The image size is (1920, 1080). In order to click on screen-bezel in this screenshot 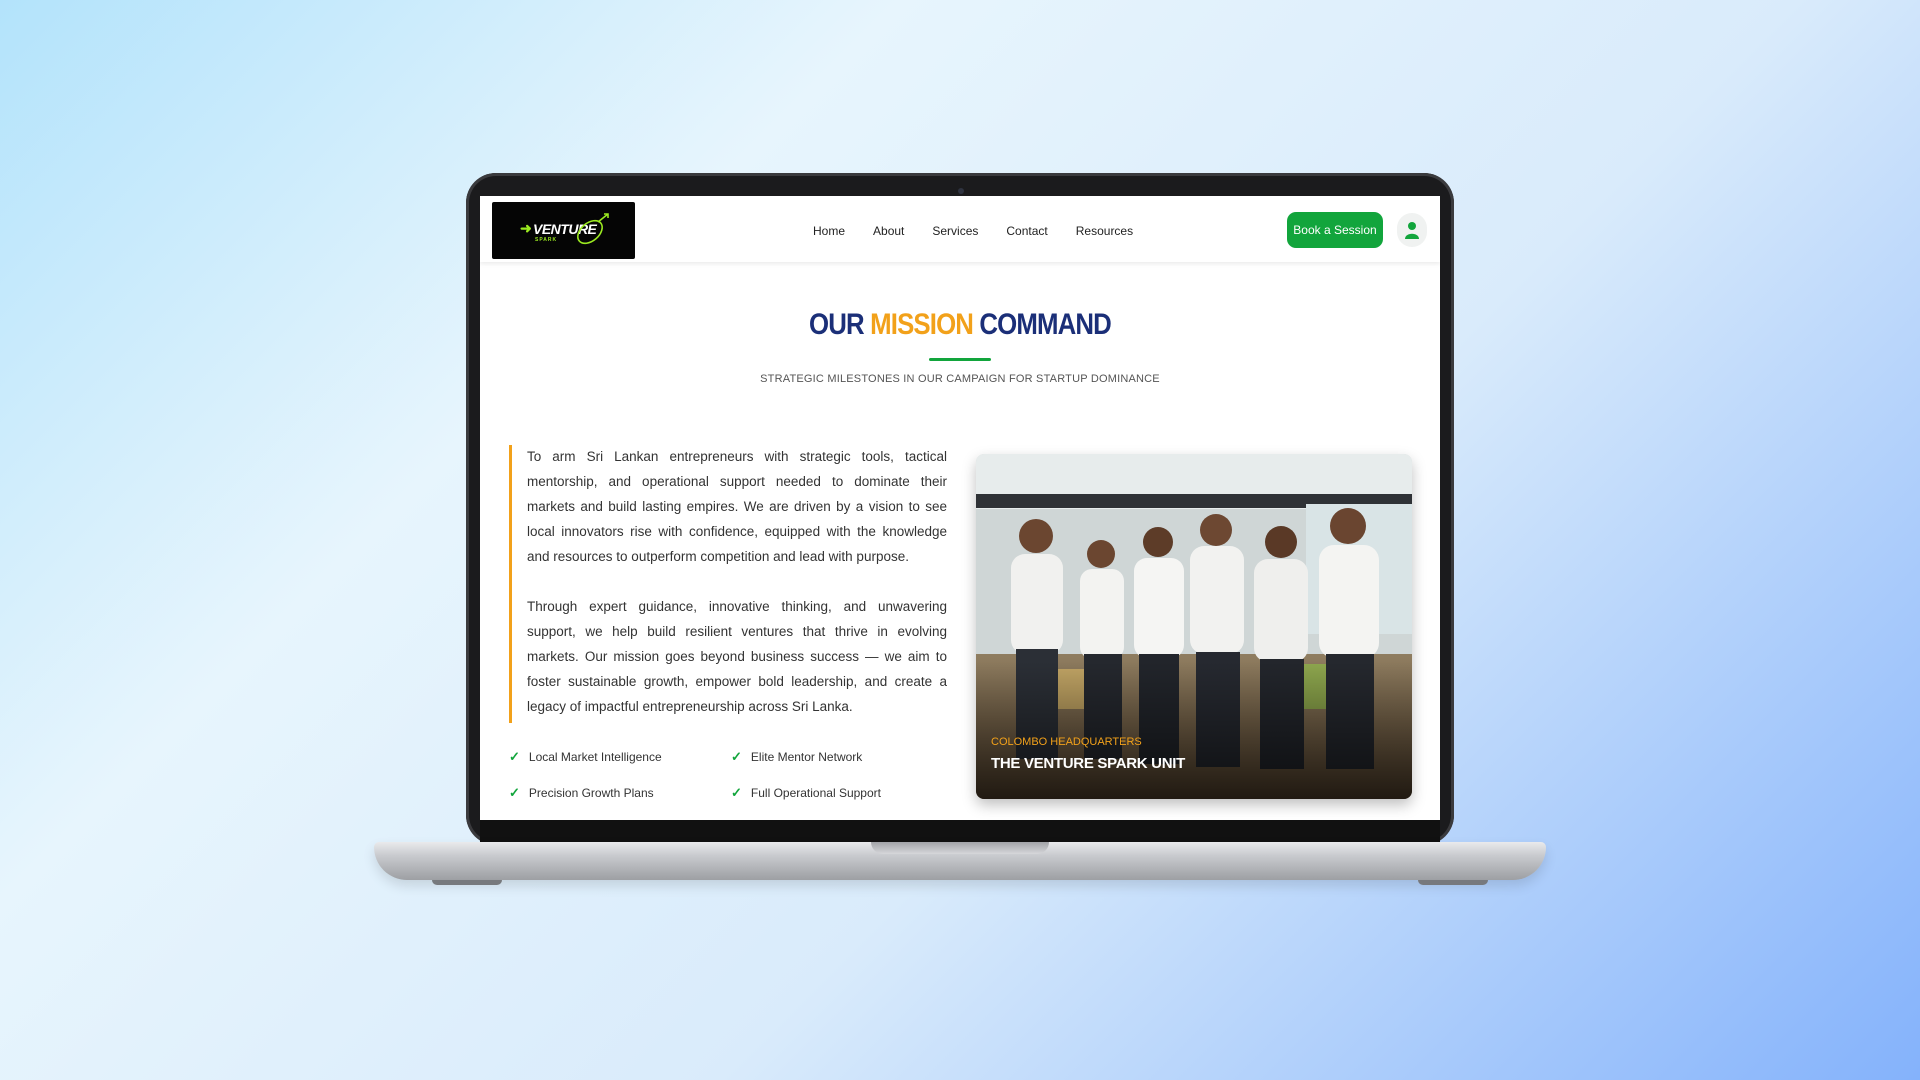, I will do `click(960, 831)`.